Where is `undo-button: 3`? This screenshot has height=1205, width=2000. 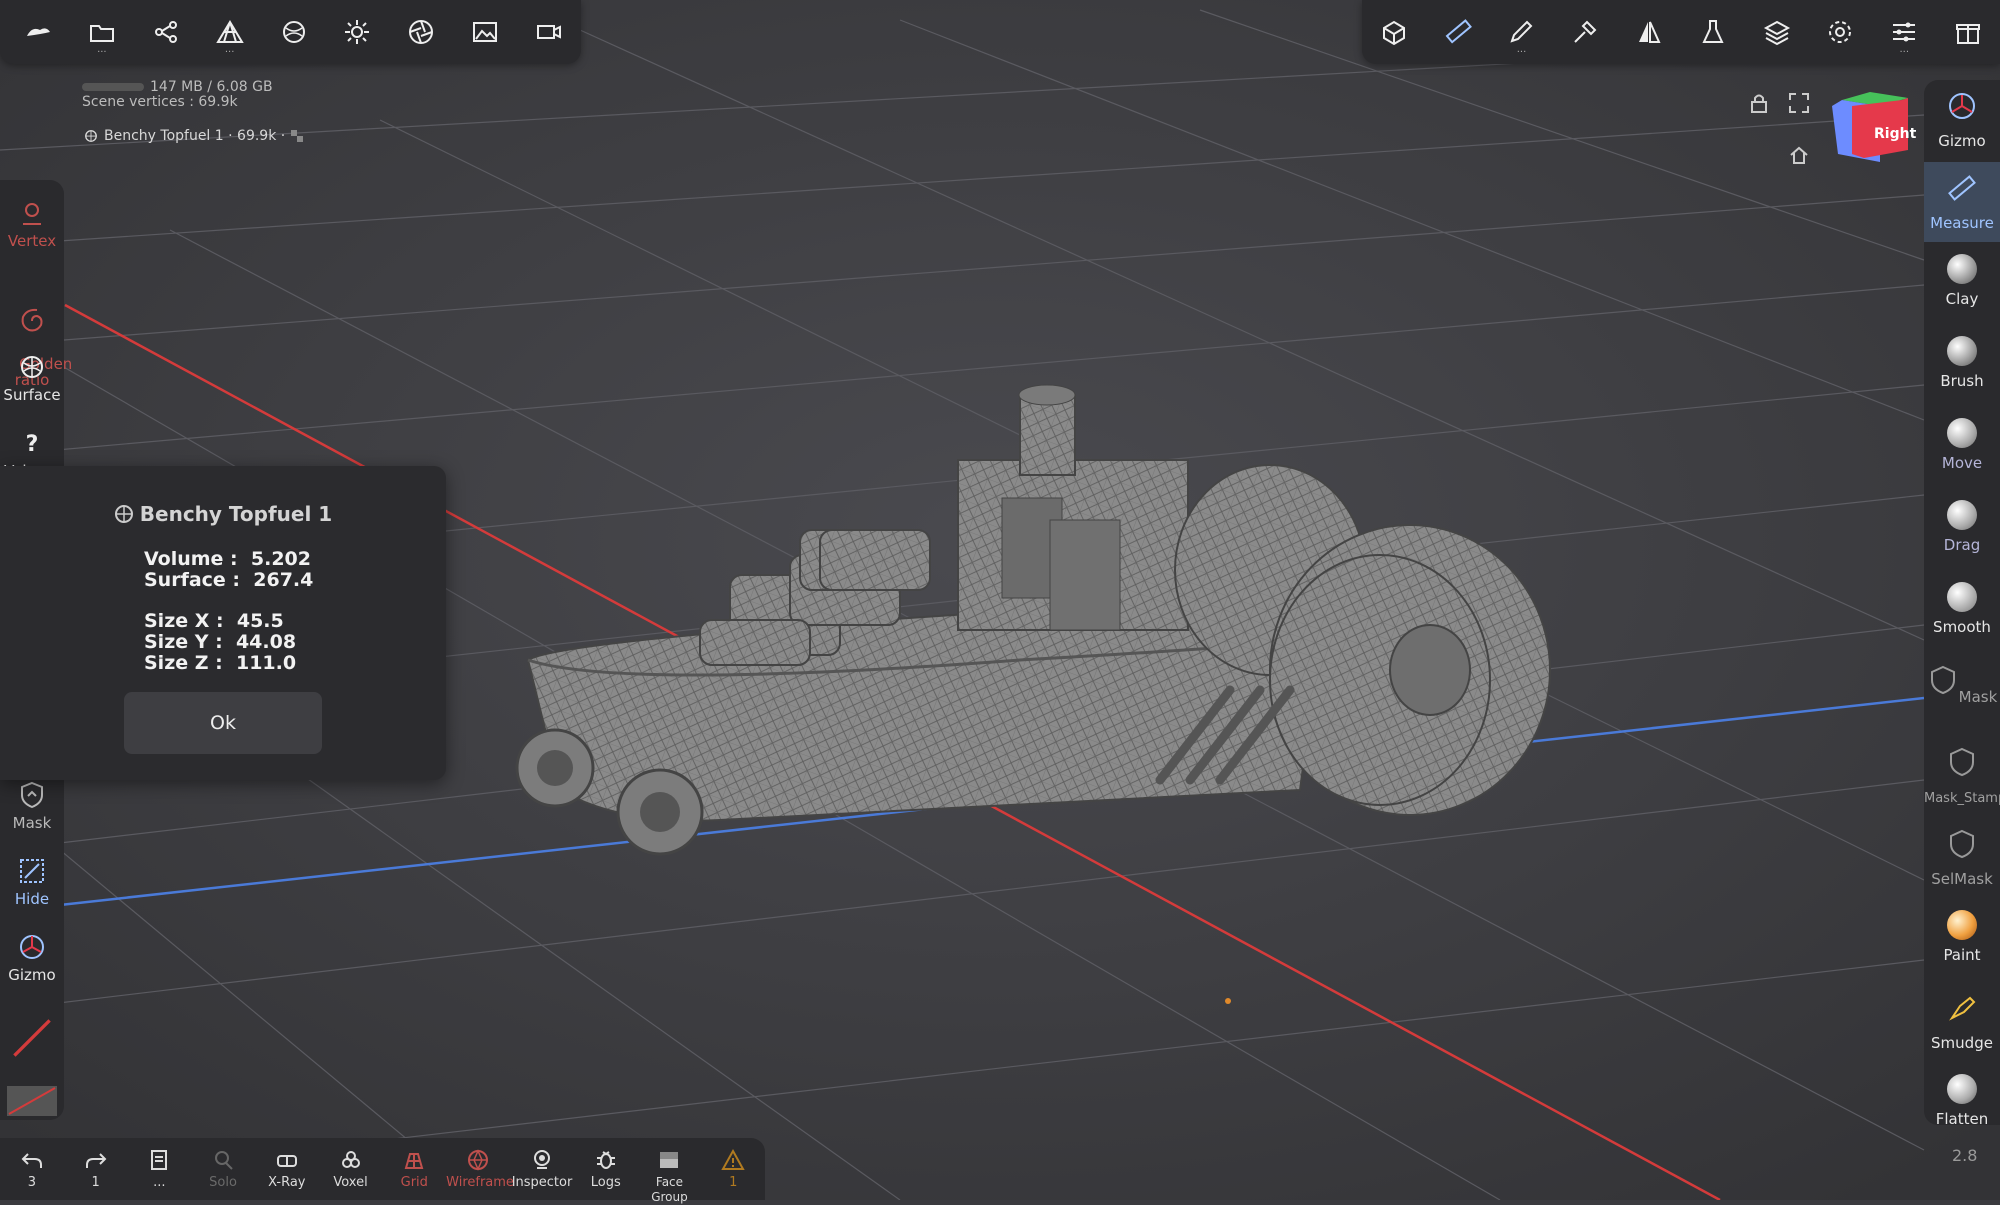 undo-button: 3 is located at coordinates (32, 1169).